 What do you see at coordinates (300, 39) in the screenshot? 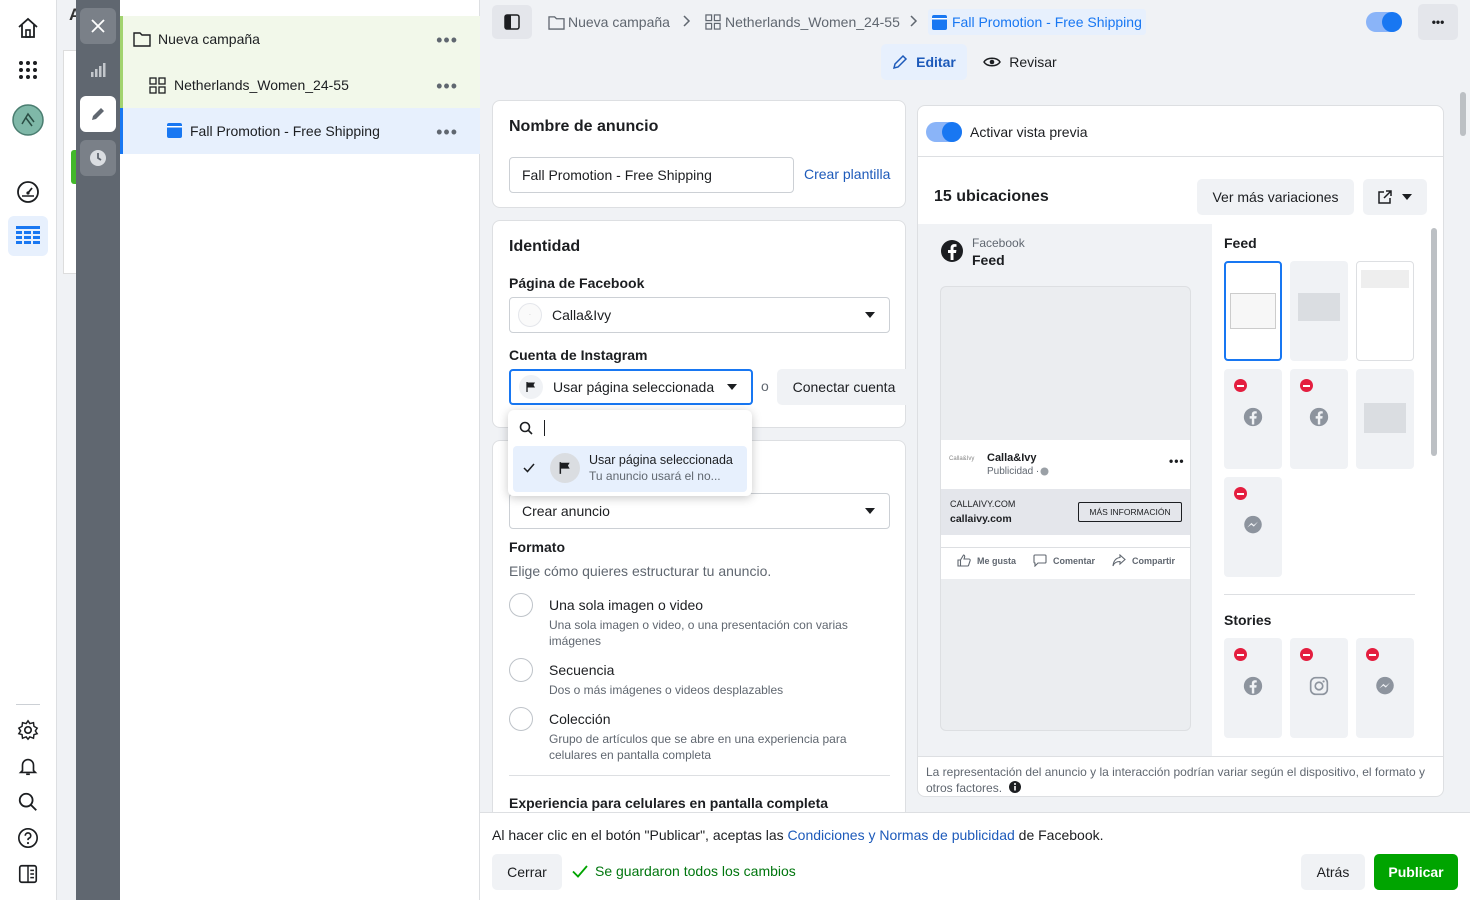
I see `tree-row-campaign: Nueva campaña •••` at bounding box center [300, 39].